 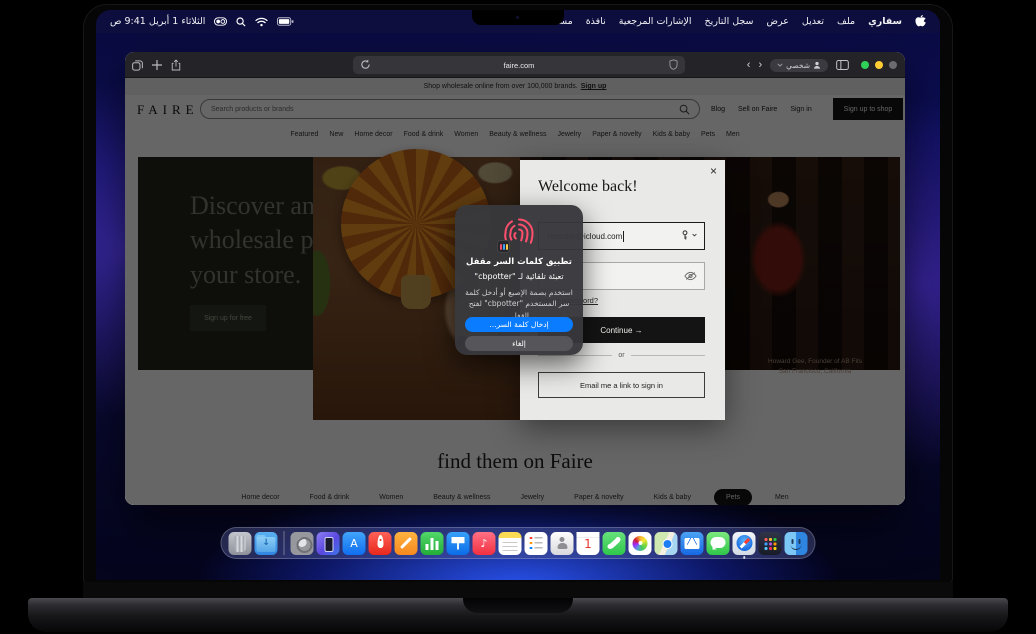 What do you see at coordinates (865, 65) in the screenshot?
I see `zoom-window-button` at bounding box center [865, 65].